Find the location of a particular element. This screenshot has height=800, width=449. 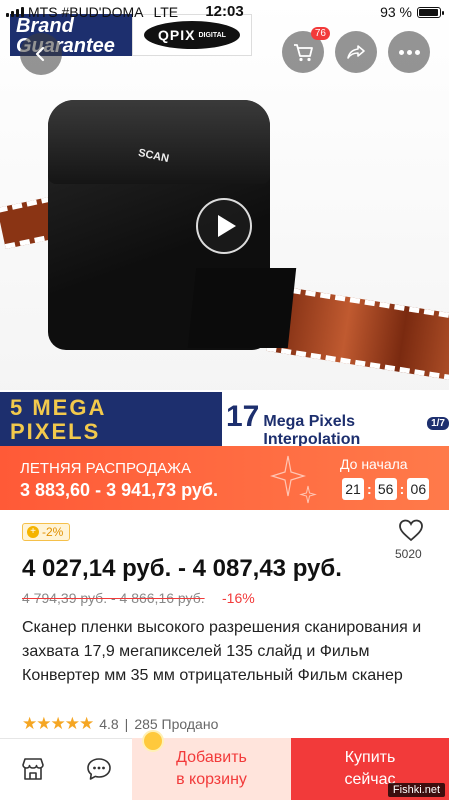

battery-percent: 93 % is located at coordinates (396, 12).